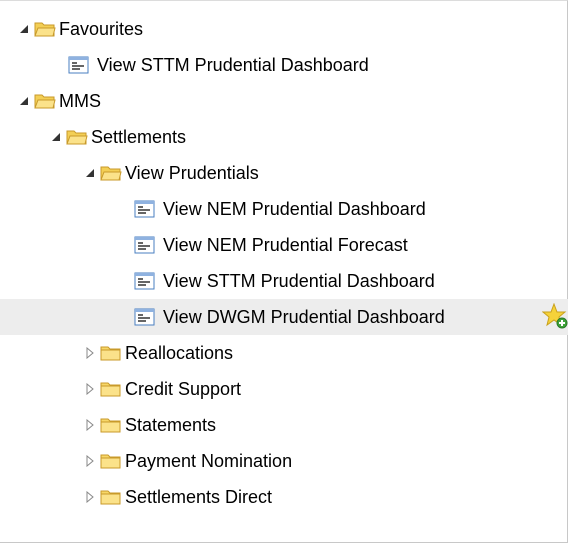  What do you see at coordinates (199, 497) in the screenshot?
I see `tree-node-label: Settlements Direct` at bounding box center [199, 497].